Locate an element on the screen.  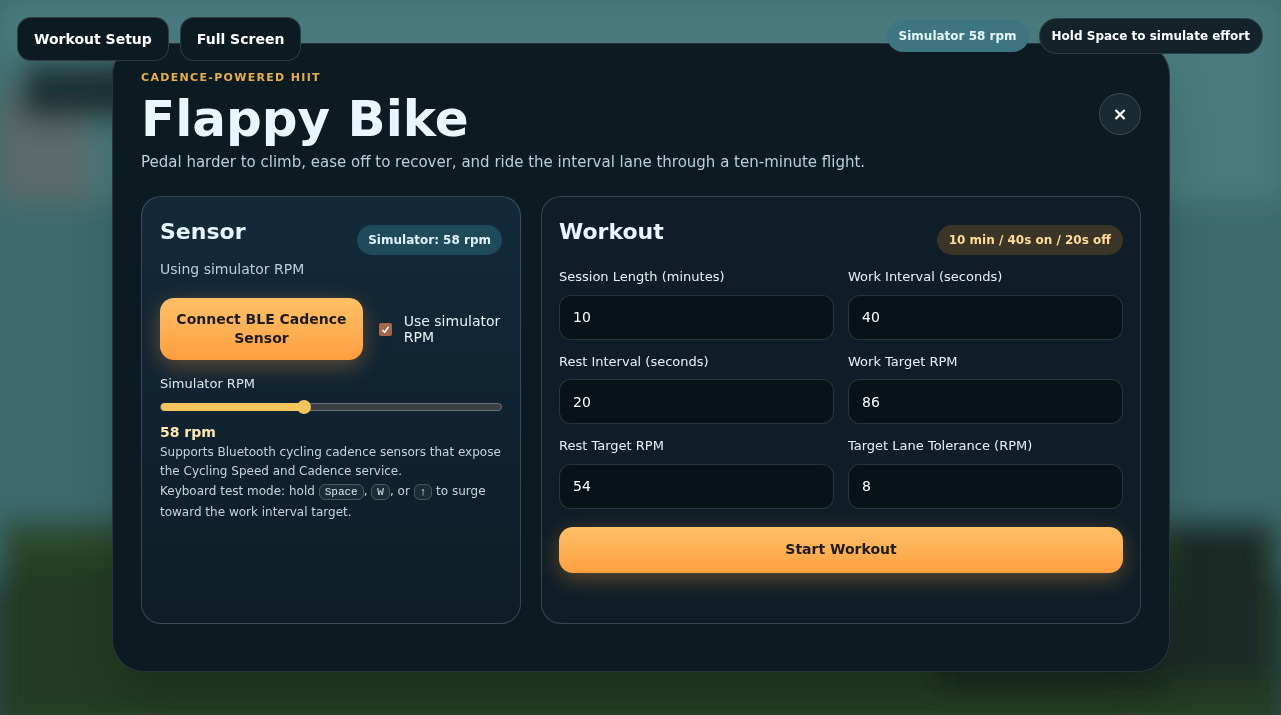
help-text: Supports Bluetooth cycling cadence sensors that expose the Cycling Speed and Cadence service. is located at coordinates (331, 461).